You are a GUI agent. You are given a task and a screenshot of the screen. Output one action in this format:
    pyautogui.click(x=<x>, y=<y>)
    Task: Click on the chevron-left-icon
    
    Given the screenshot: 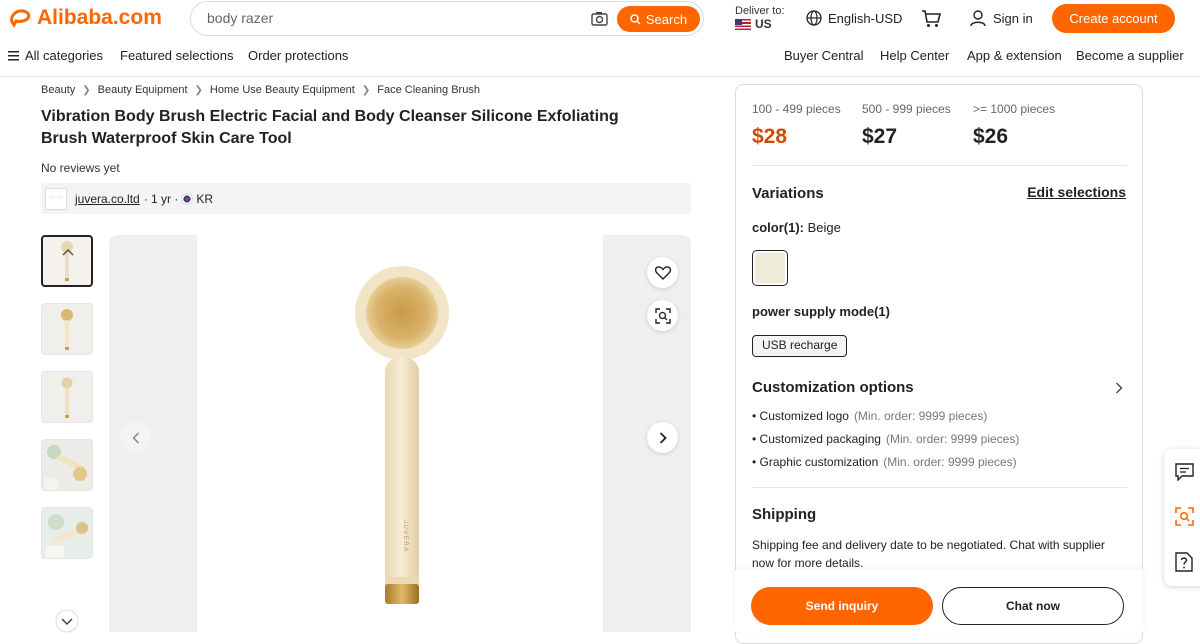 What is the action you would take?
    pyautogui.click(x=135, y=437)
    